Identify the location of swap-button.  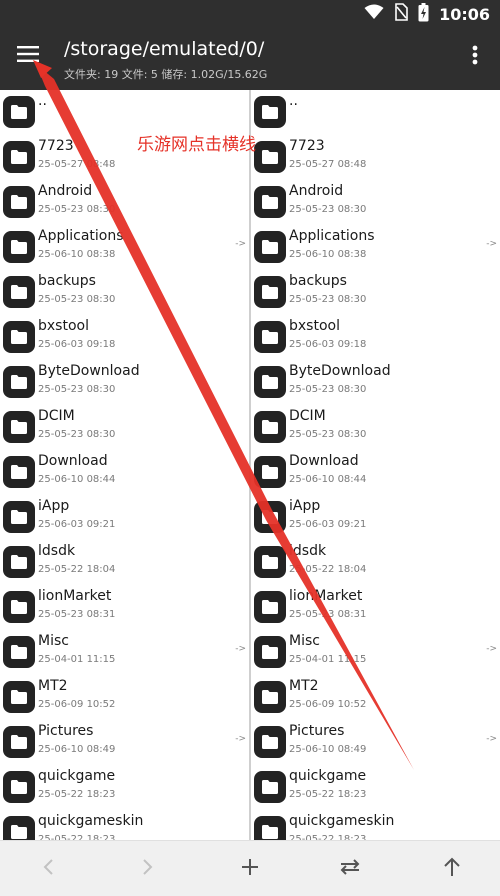
(350, 869).